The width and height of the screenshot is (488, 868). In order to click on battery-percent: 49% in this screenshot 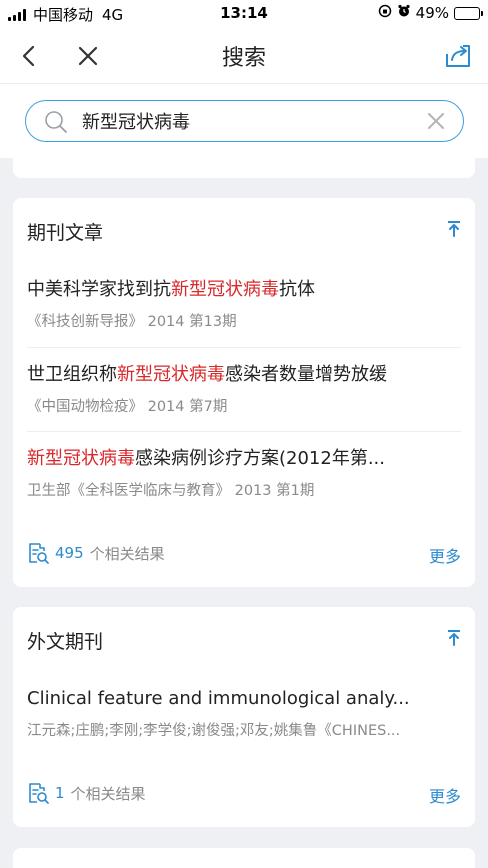, I will do `click(432, 13)`.